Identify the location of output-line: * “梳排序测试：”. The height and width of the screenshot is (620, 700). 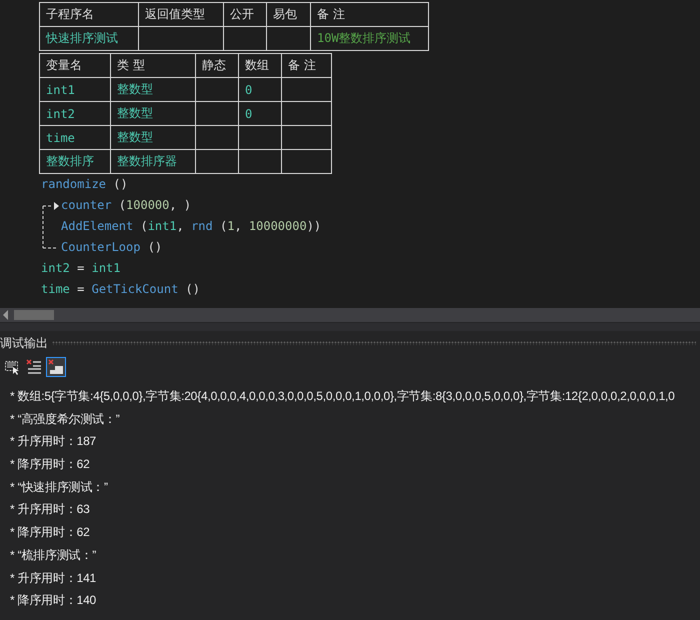
(53, 555).